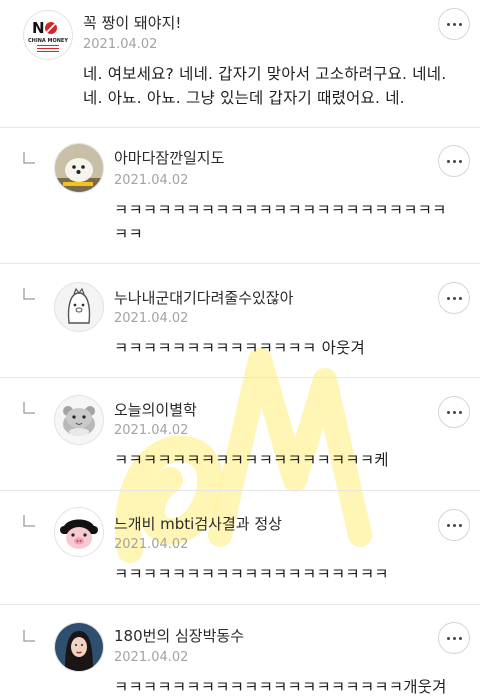  Describe the element at coordinates (79, 647) in the screenshot. I see `woman-portrait-icon` at that location.